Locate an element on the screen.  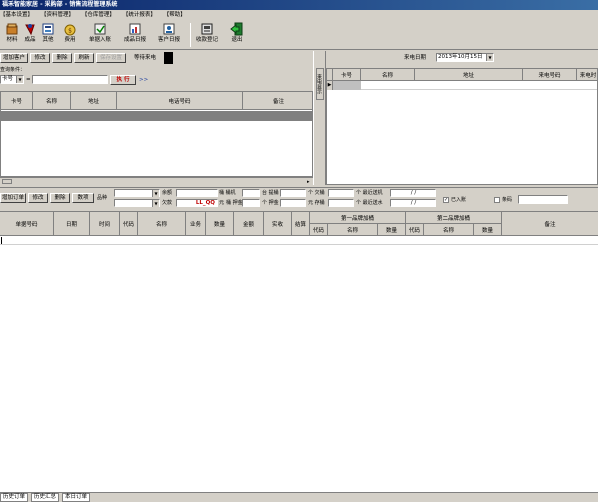
tab-history-summary: 历史汇总 is located at coordinates (45, 497).